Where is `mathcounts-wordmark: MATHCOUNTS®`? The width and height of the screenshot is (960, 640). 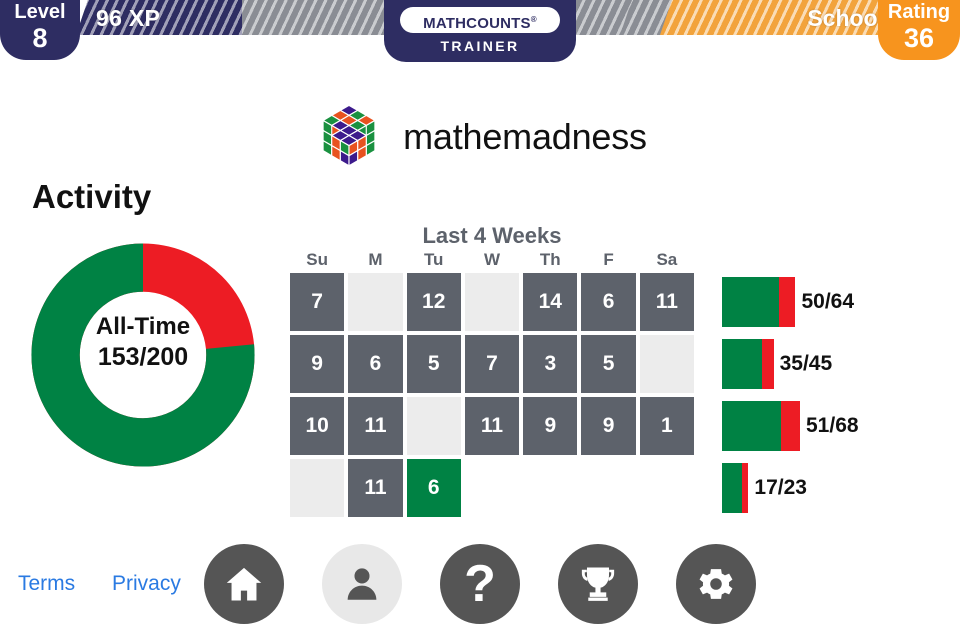 mathcounts-wordmark: MATHCOUNTS® is located at coordinates (480, 20).